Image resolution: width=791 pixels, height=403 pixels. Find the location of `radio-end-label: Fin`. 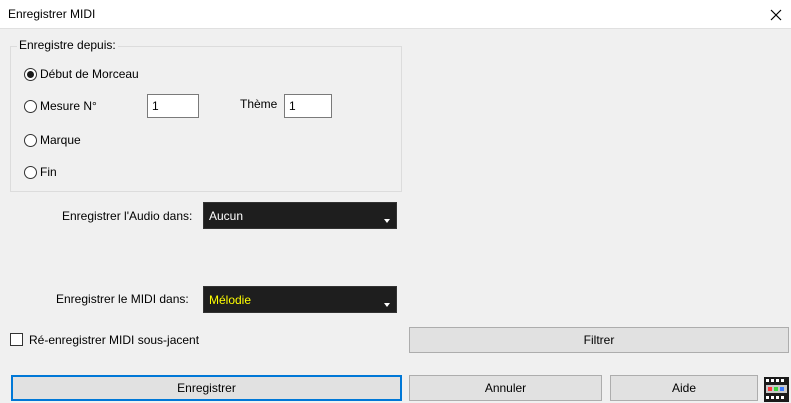

radio-end-label: Fin is located at coordinates (48, 172).